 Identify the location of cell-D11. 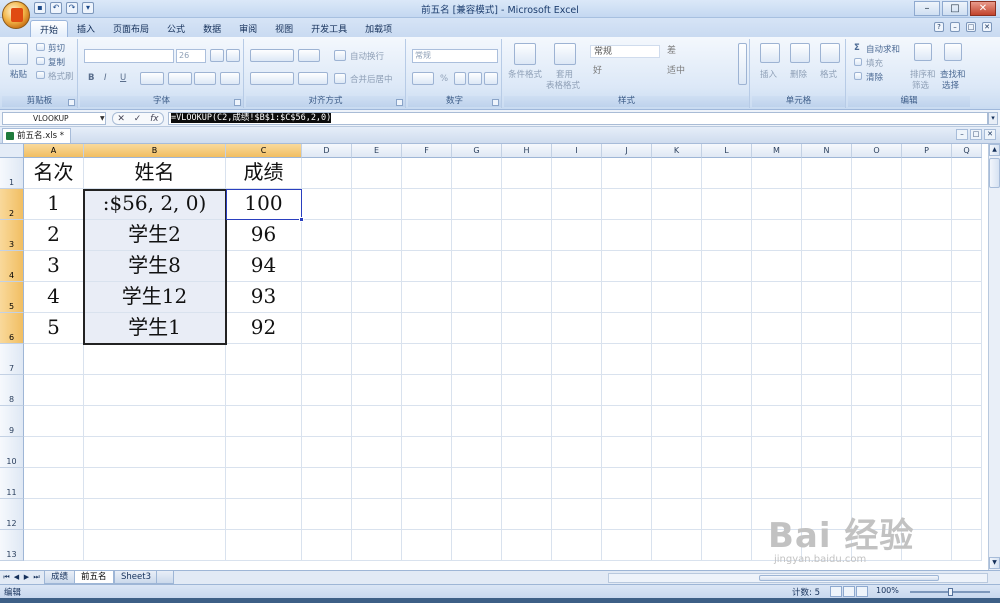
(327, 483).